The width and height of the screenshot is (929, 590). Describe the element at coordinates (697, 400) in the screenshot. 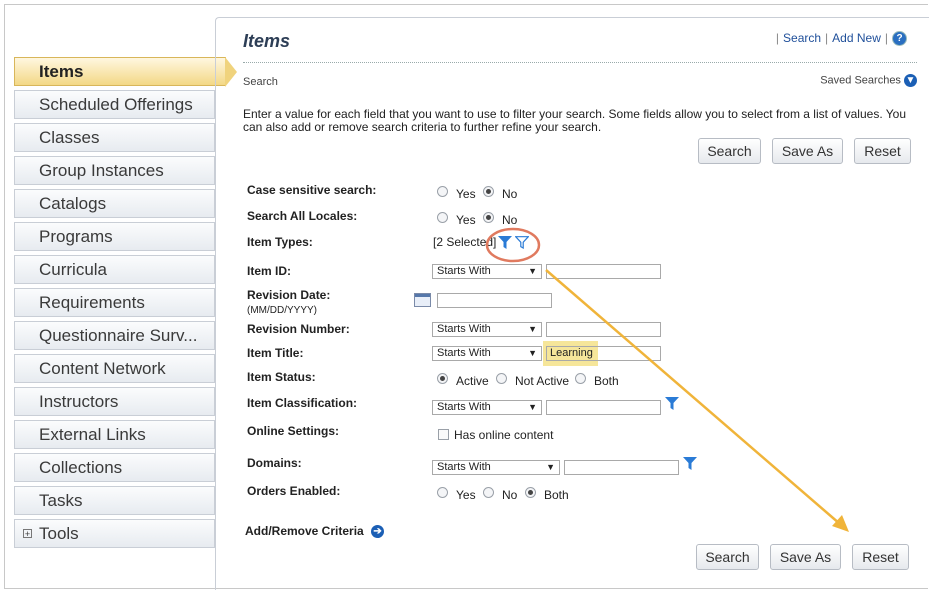

I see `annotation-arrow` at that location.